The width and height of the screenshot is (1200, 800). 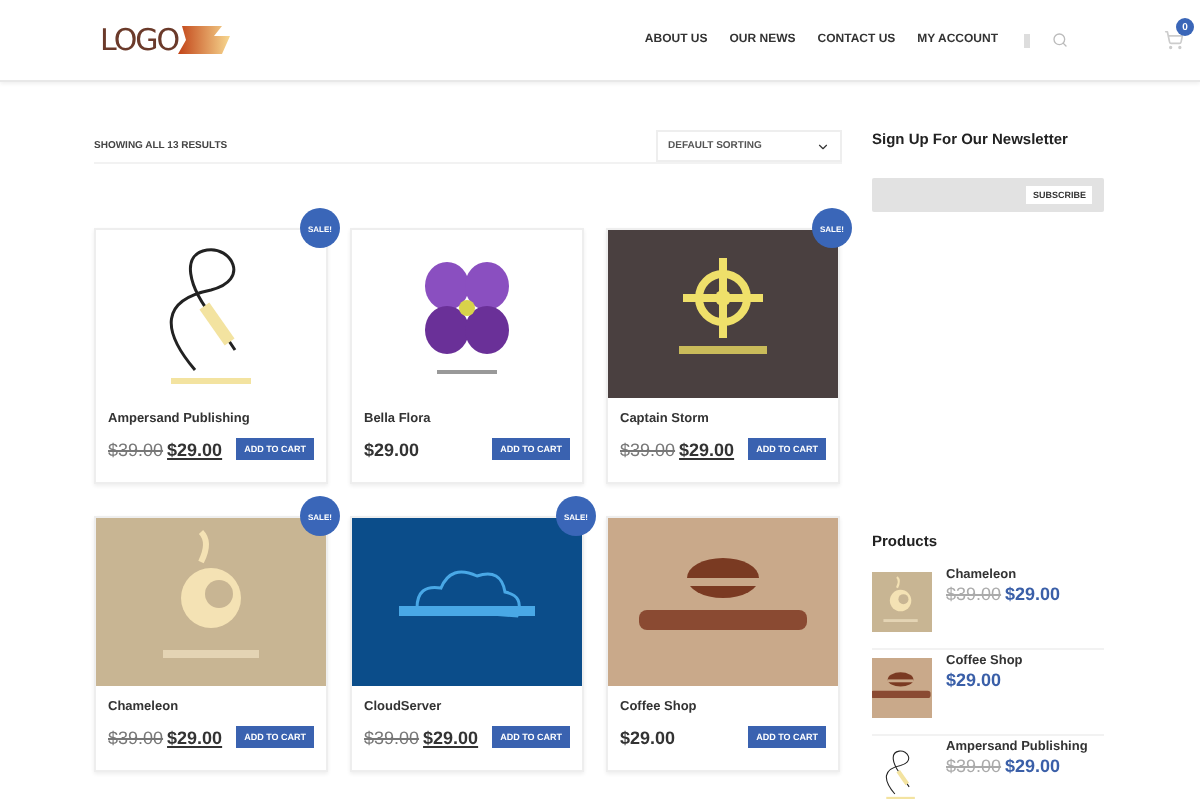 What do you see at coordinates (1174, 40) in the screenshot?
I see `cart-icon` at bounding box center [1174, 40].